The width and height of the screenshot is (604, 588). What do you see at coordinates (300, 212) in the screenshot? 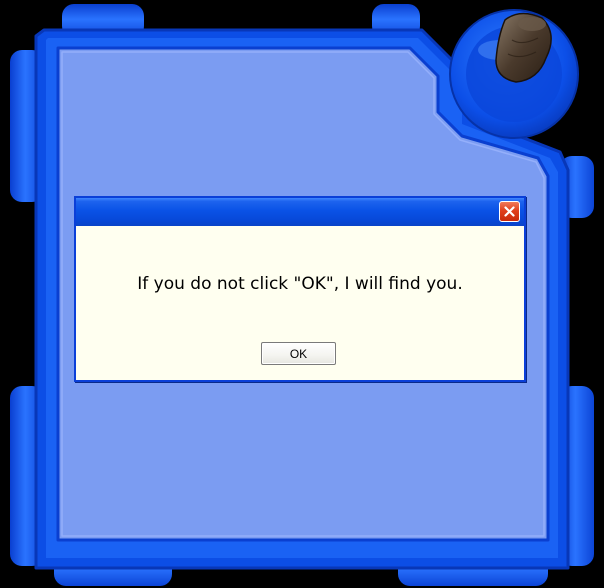
I see `dialog-title-bar` at bounding box center [300, 212].